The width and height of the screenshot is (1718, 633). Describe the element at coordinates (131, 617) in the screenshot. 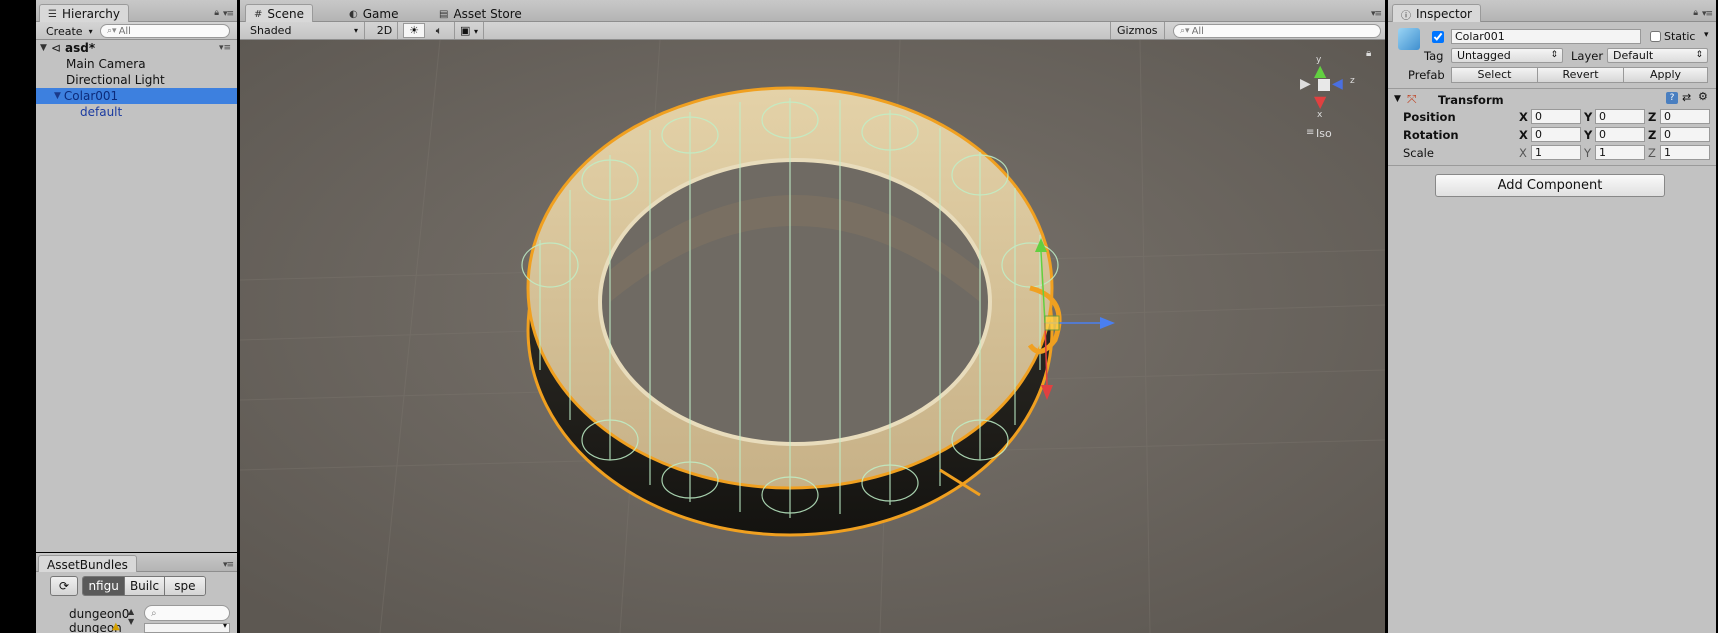

I see `list-scroll-arrows: ▲ ▼` at that location.